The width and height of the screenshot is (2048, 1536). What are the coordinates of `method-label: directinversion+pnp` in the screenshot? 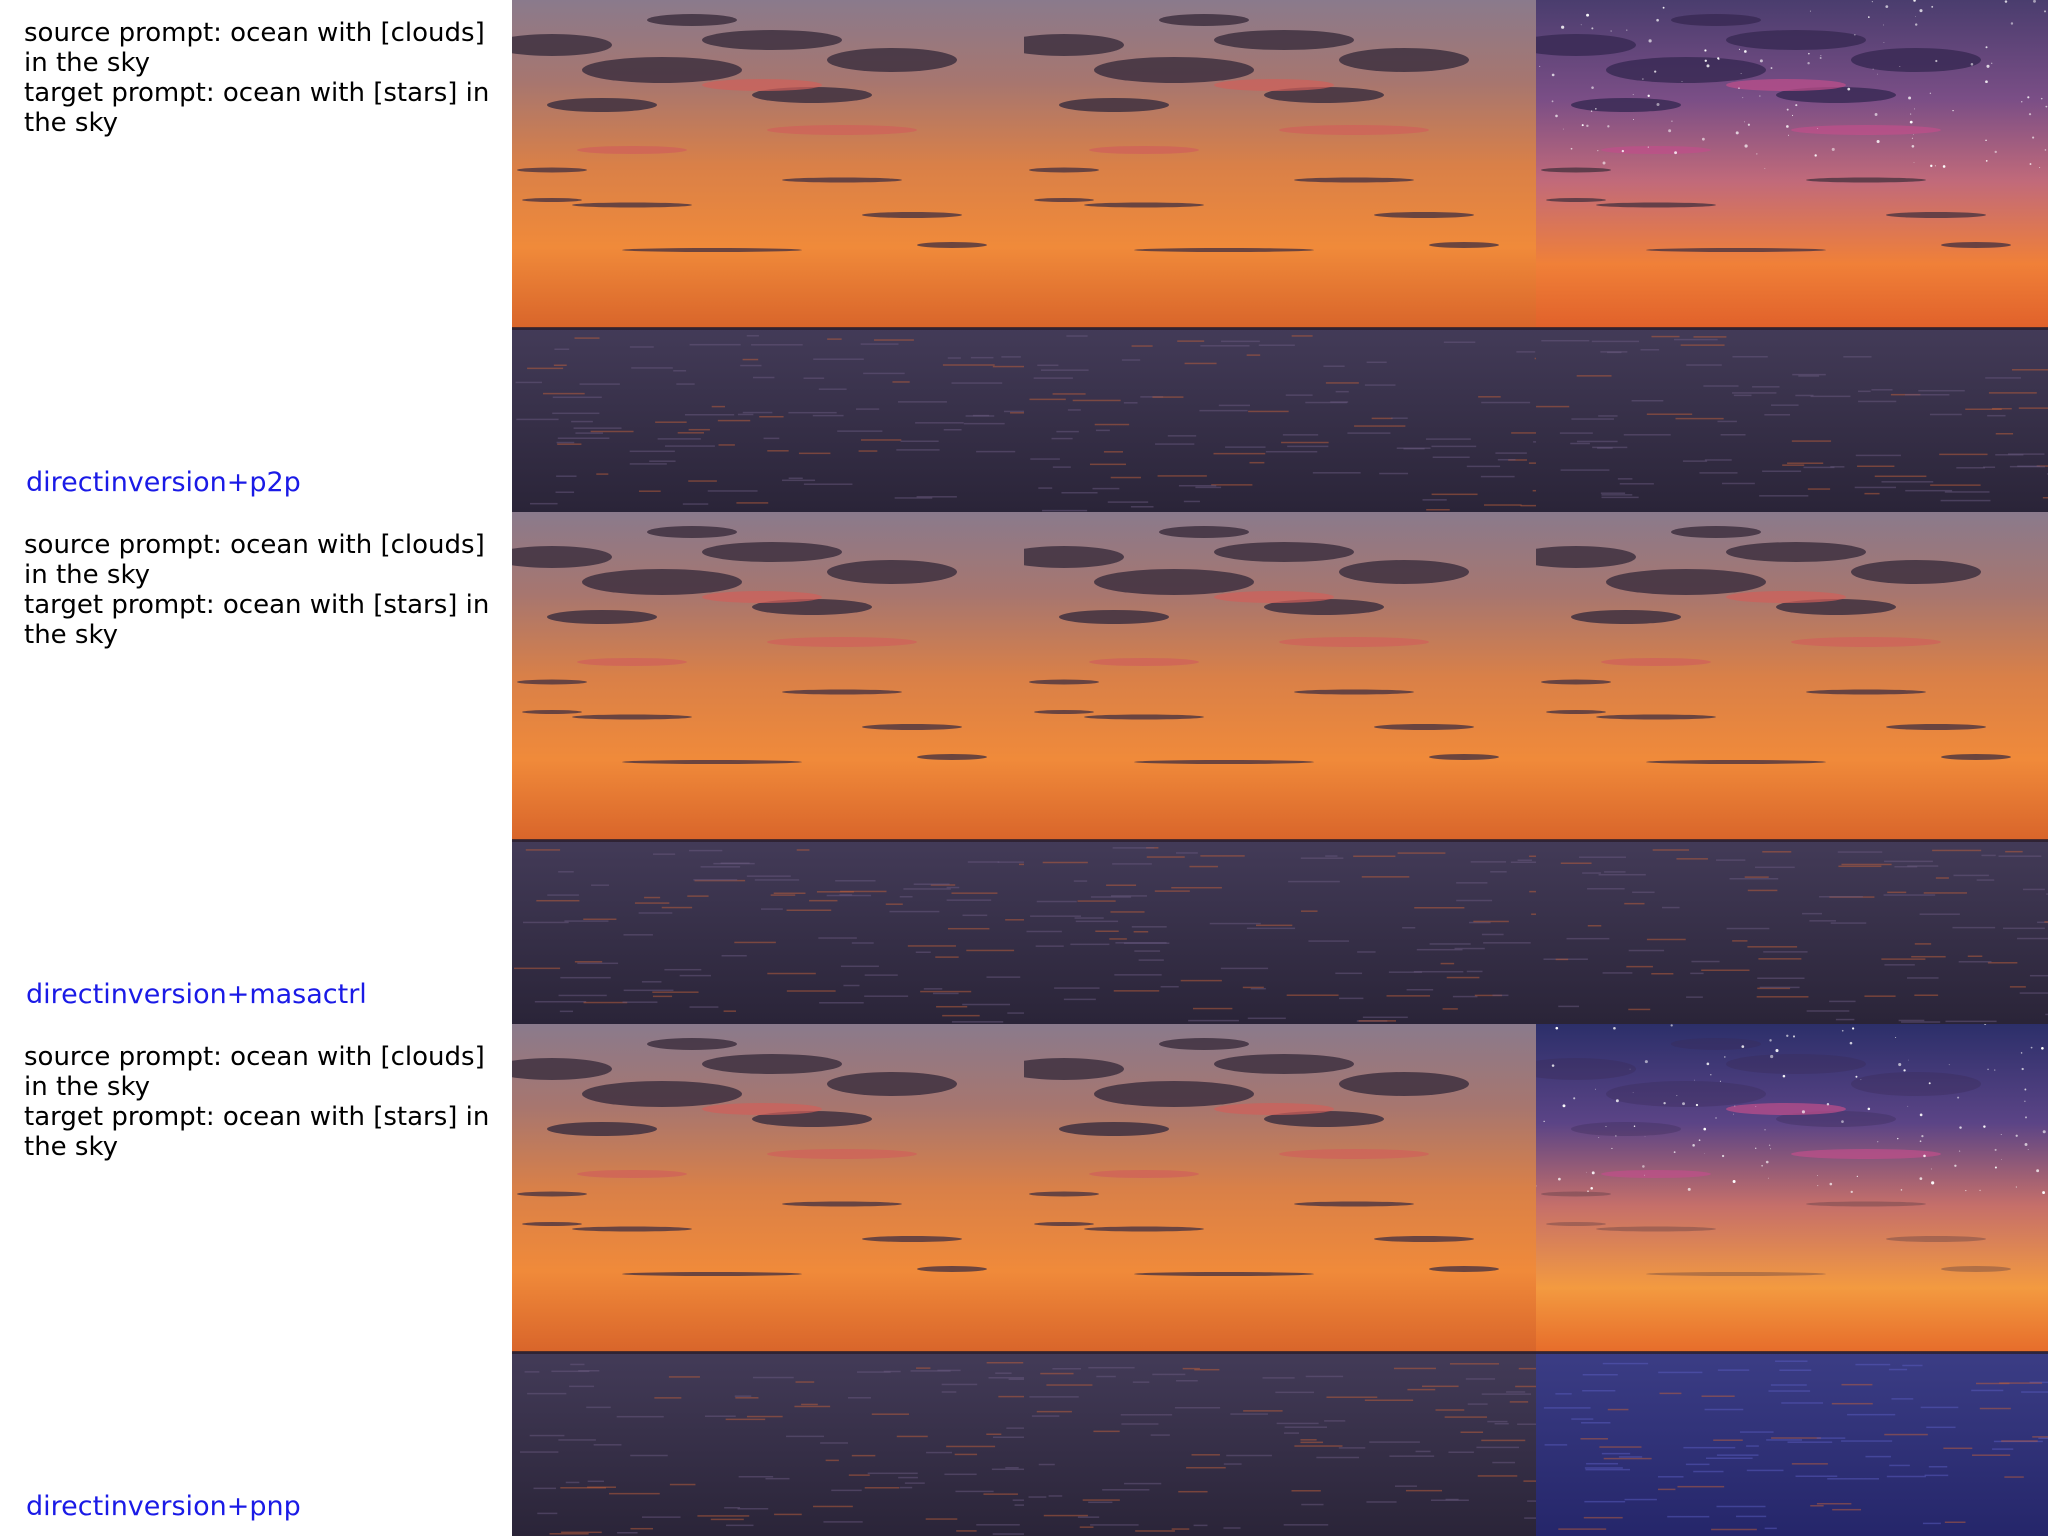 It's located at (163, 1506).